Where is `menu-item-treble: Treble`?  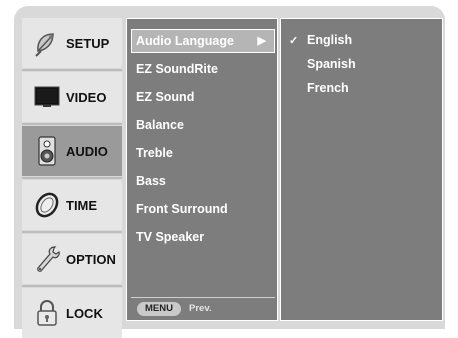 menu-item-treble: Treble is located at coordinates (203, 153).